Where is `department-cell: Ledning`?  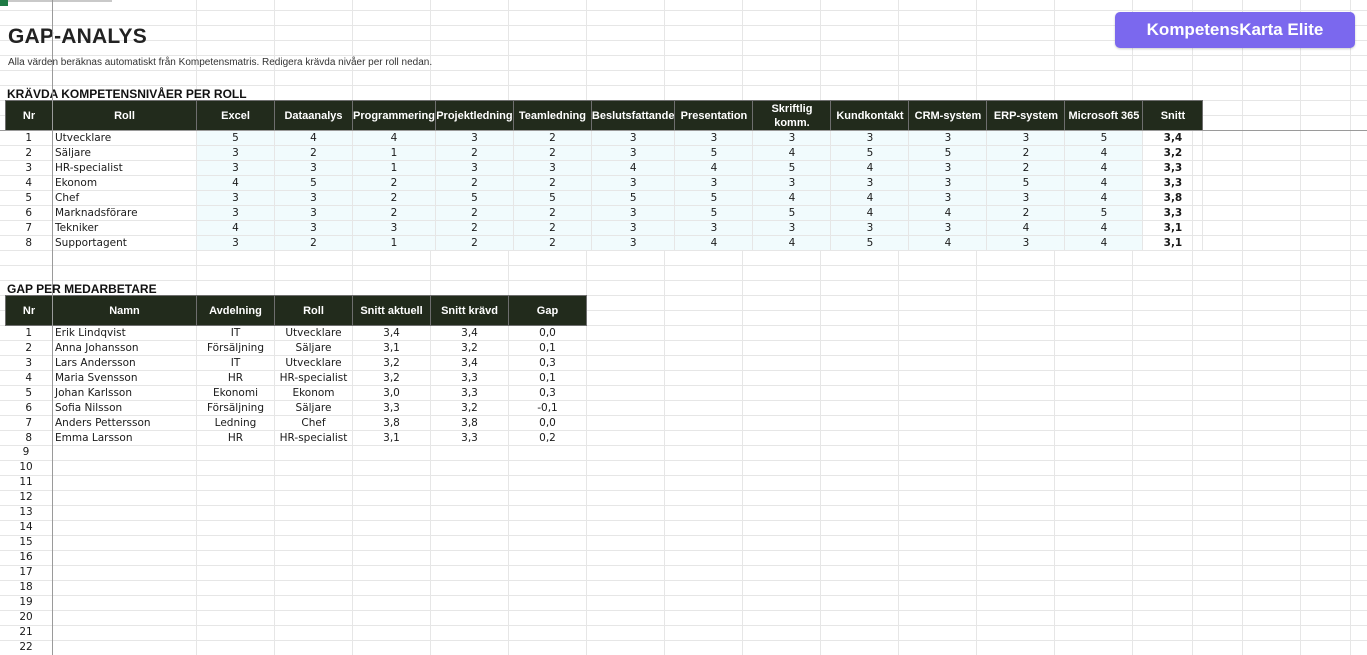
department-cell: Ledning is located at coordinates (235, 423).